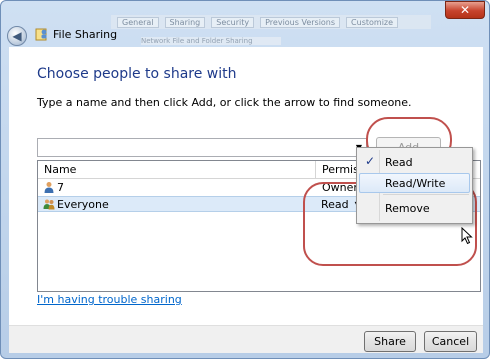  I want to click on close-icon: ✕, so click(465, 10).